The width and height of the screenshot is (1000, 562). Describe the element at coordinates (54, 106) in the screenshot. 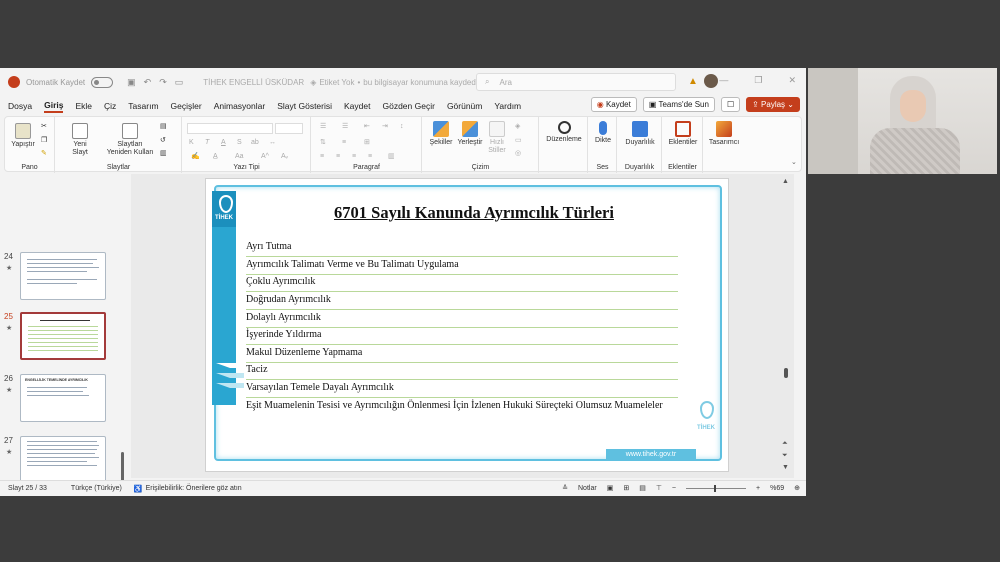

I see `menu-giris: Giriş` at that location.